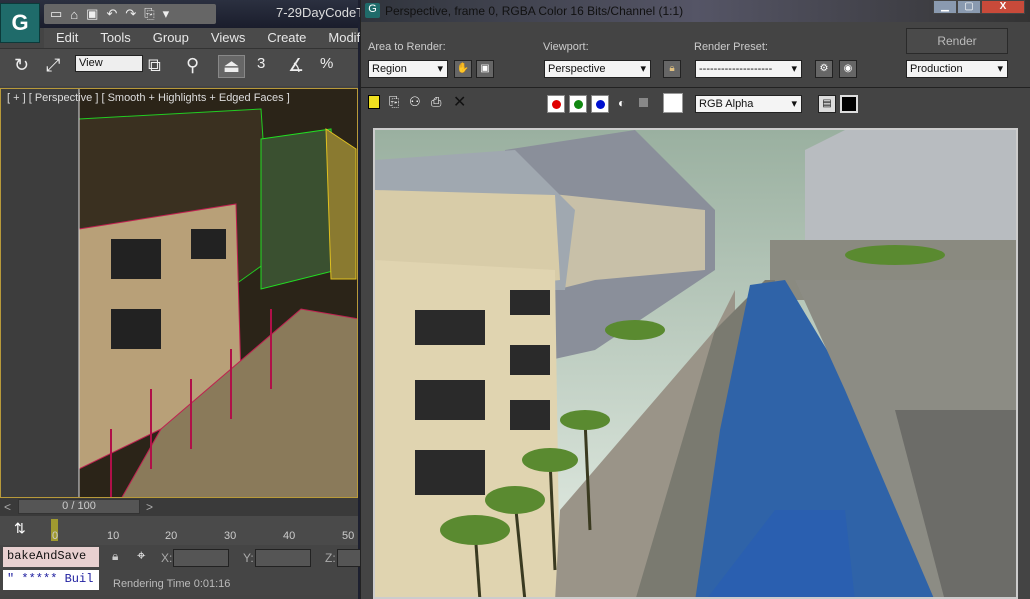 Image resolution: width=1030 pixels, height=599 pixels. Describe the element at coordinates (166, 14) in the screenshot. I see `more-icon: ▾` at that location.